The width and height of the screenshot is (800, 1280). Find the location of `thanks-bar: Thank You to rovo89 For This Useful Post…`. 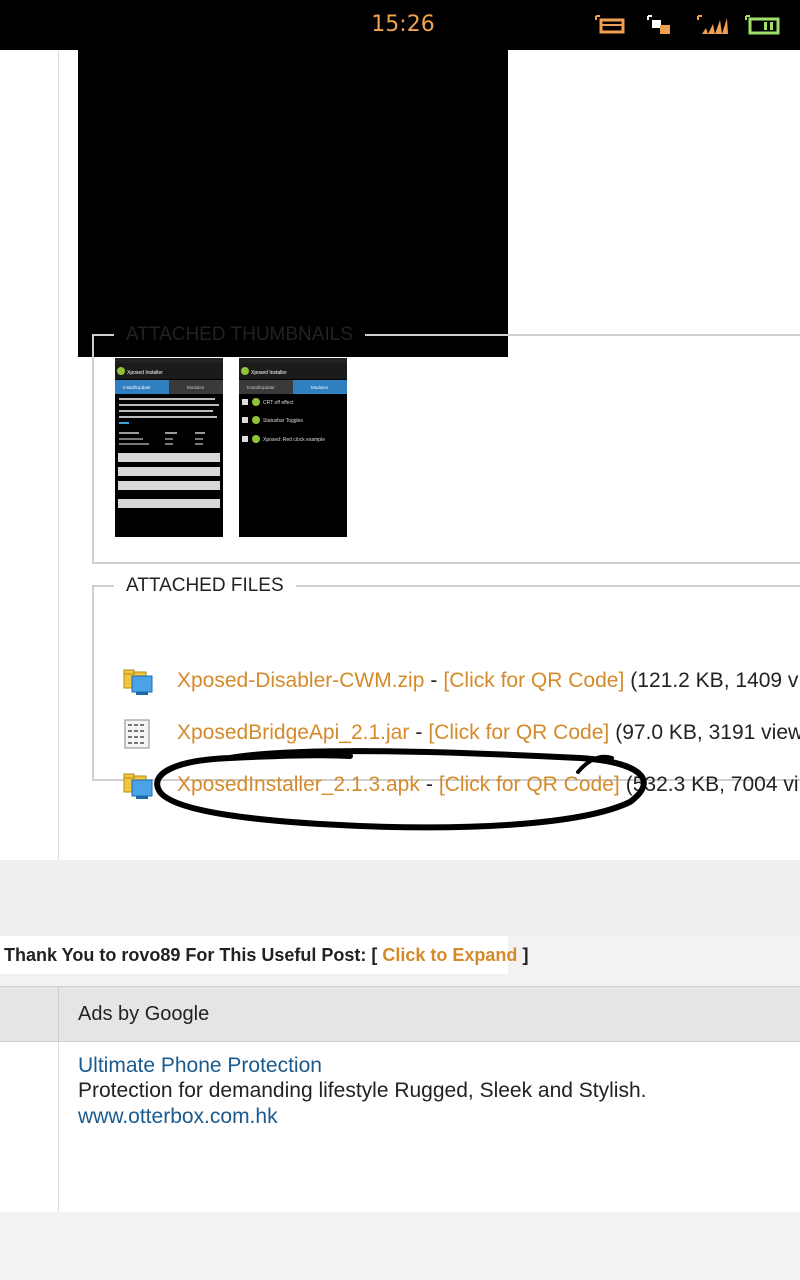

thanks-bar: Thank You to rovo89 For This Useful Post… is located at coordinates (264, 955).